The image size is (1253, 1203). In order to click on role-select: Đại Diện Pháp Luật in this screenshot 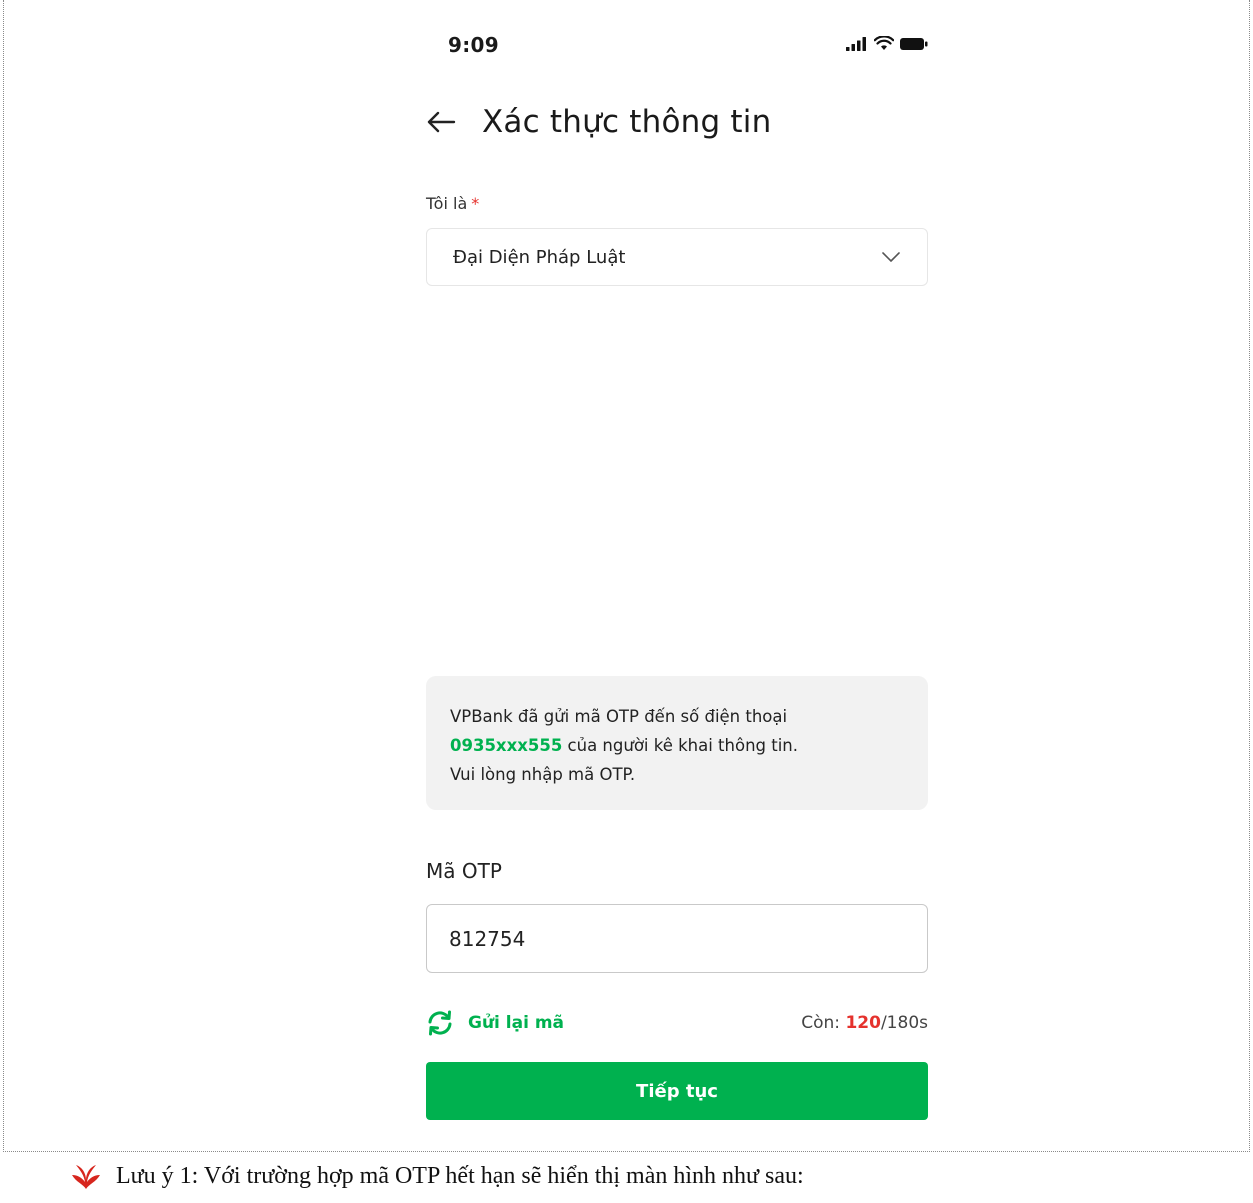, I will do `click(677, 257)`.